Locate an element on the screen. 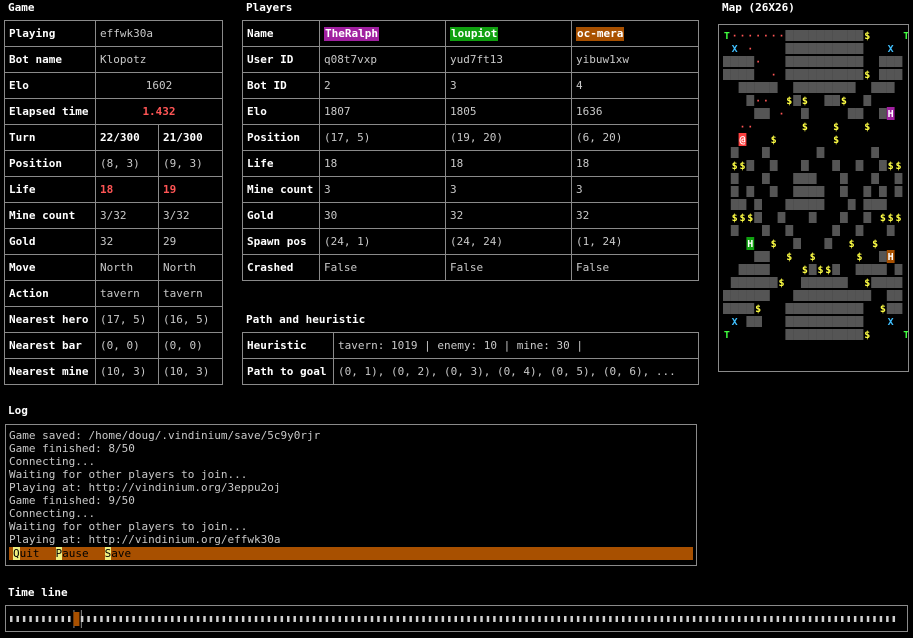 The image size is (913, 638). timeline is located at coordinates (456, 618).